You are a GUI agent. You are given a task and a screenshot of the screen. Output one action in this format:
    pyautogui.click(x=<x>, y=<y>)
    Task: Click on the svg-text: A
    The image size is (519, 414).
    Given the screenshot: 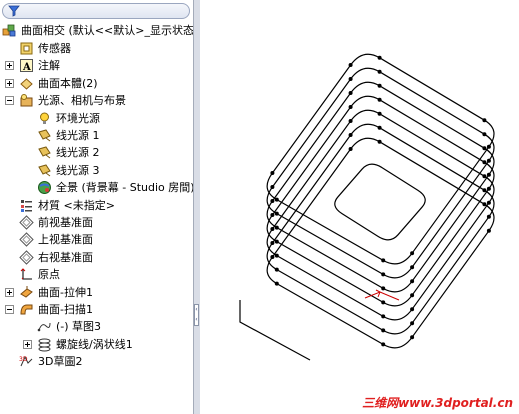 What is the action you would take?
    pyautogui.click(x=26, y=67)
    